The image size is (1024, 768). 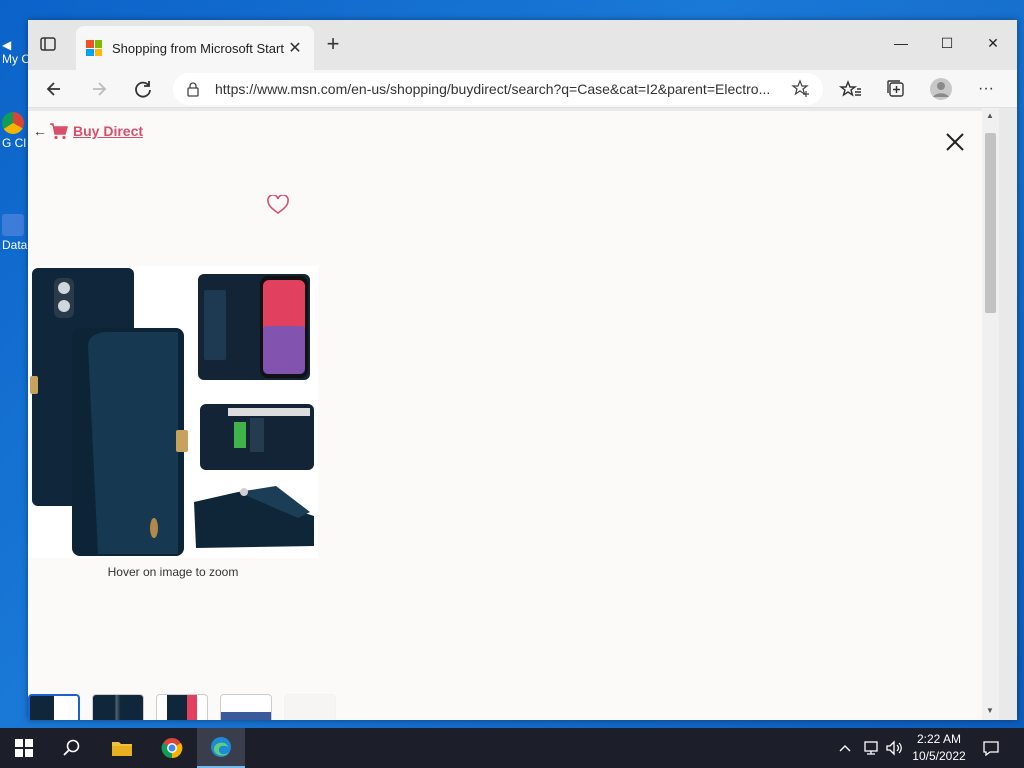 I want to click on tab-actions-icon, so click(x=48, y=44).